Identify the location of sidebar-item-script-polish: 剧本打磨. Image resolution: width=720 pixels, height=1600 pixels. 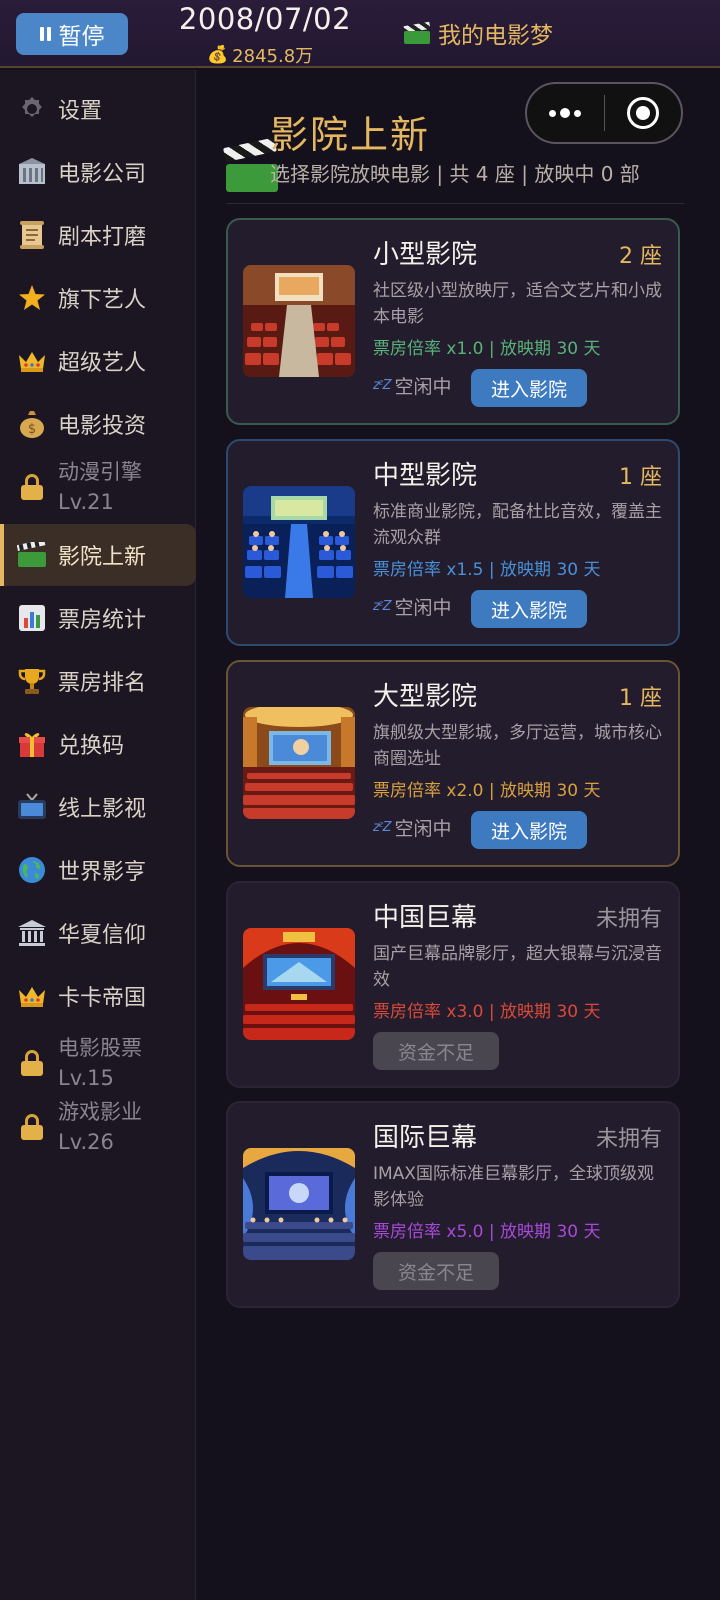
(98, 235).